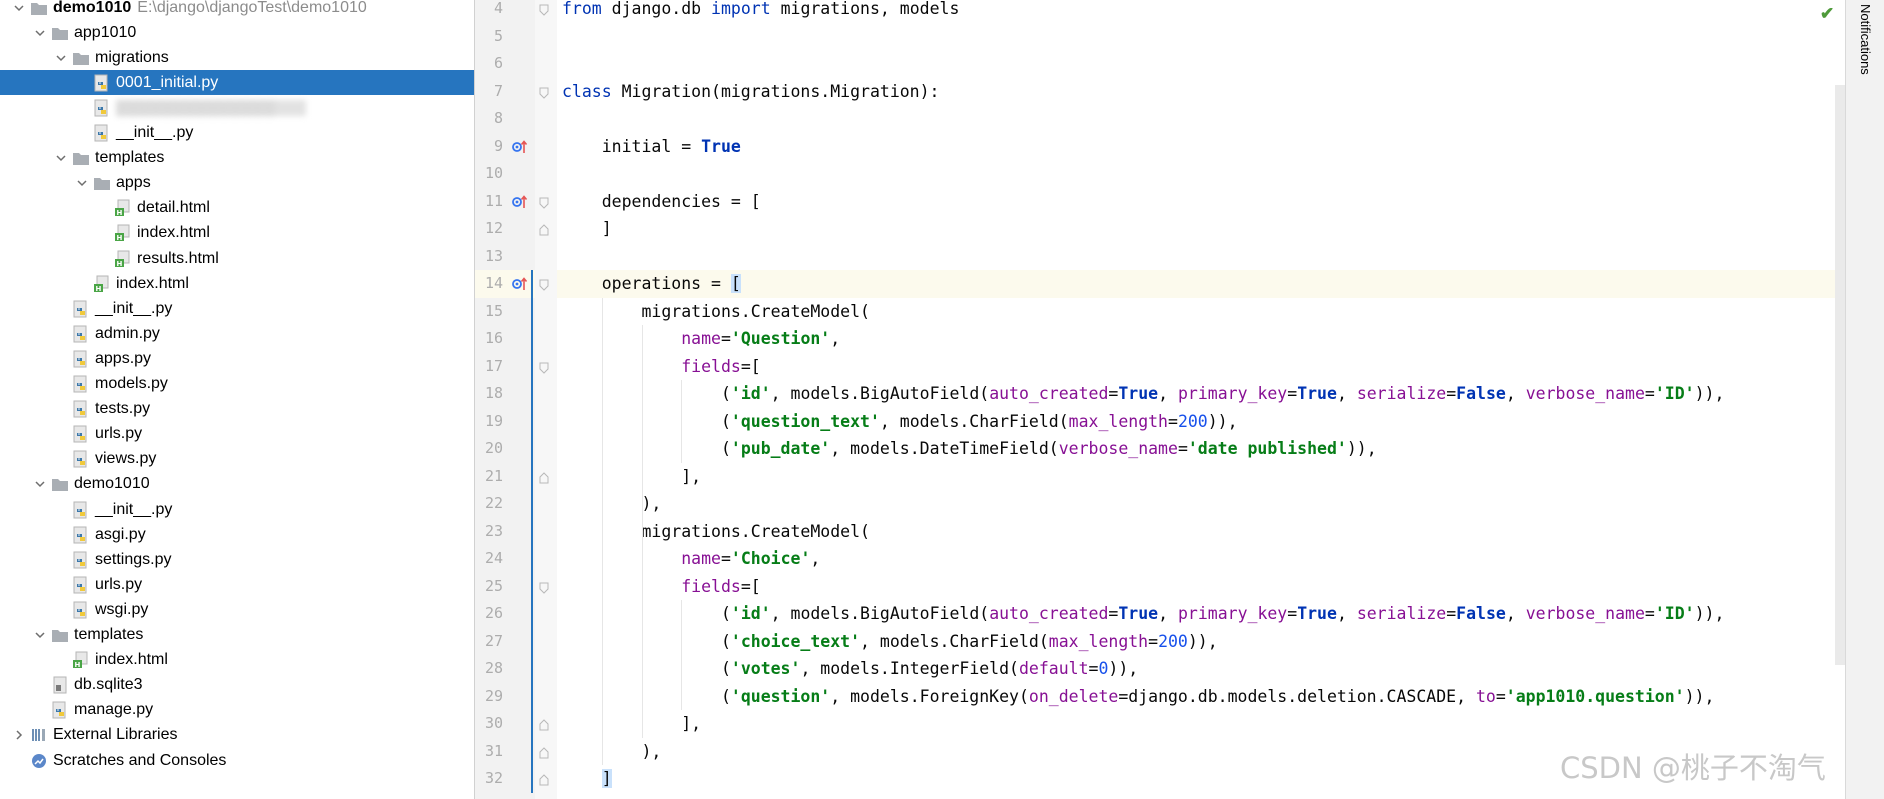 The width and height of the screenshot is (1884, 799). What do you see at coordinates (716, 311) in the screenshot?
I see `code-text: migrations.CreateModel(` at bounding box center [716, 311].